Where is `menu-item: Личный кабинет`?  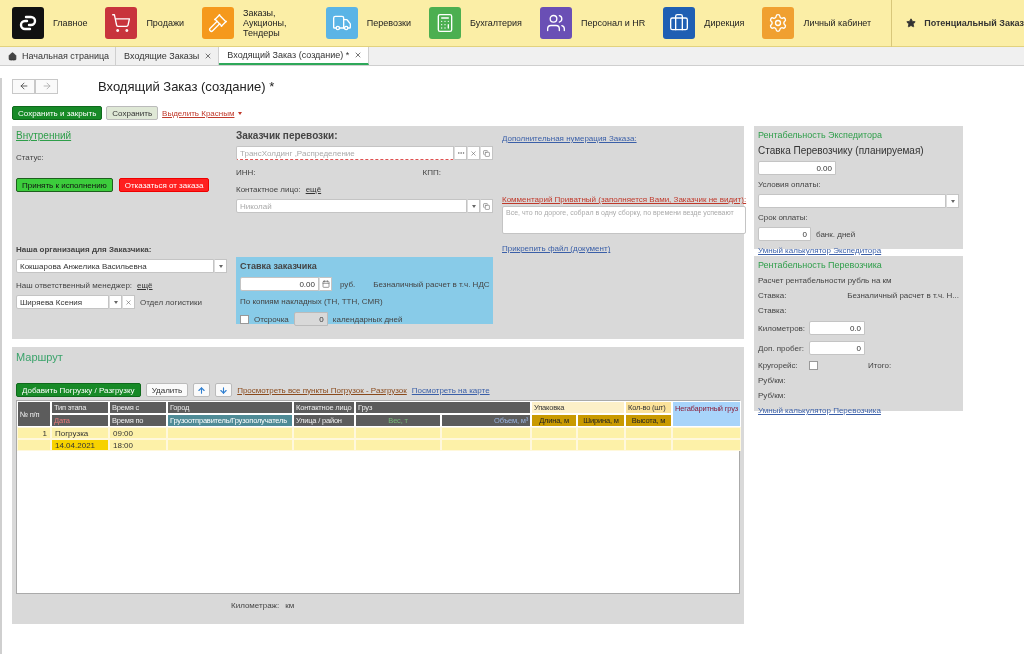
menu-item: Личный кабинет is located at coordinates (817, 23).